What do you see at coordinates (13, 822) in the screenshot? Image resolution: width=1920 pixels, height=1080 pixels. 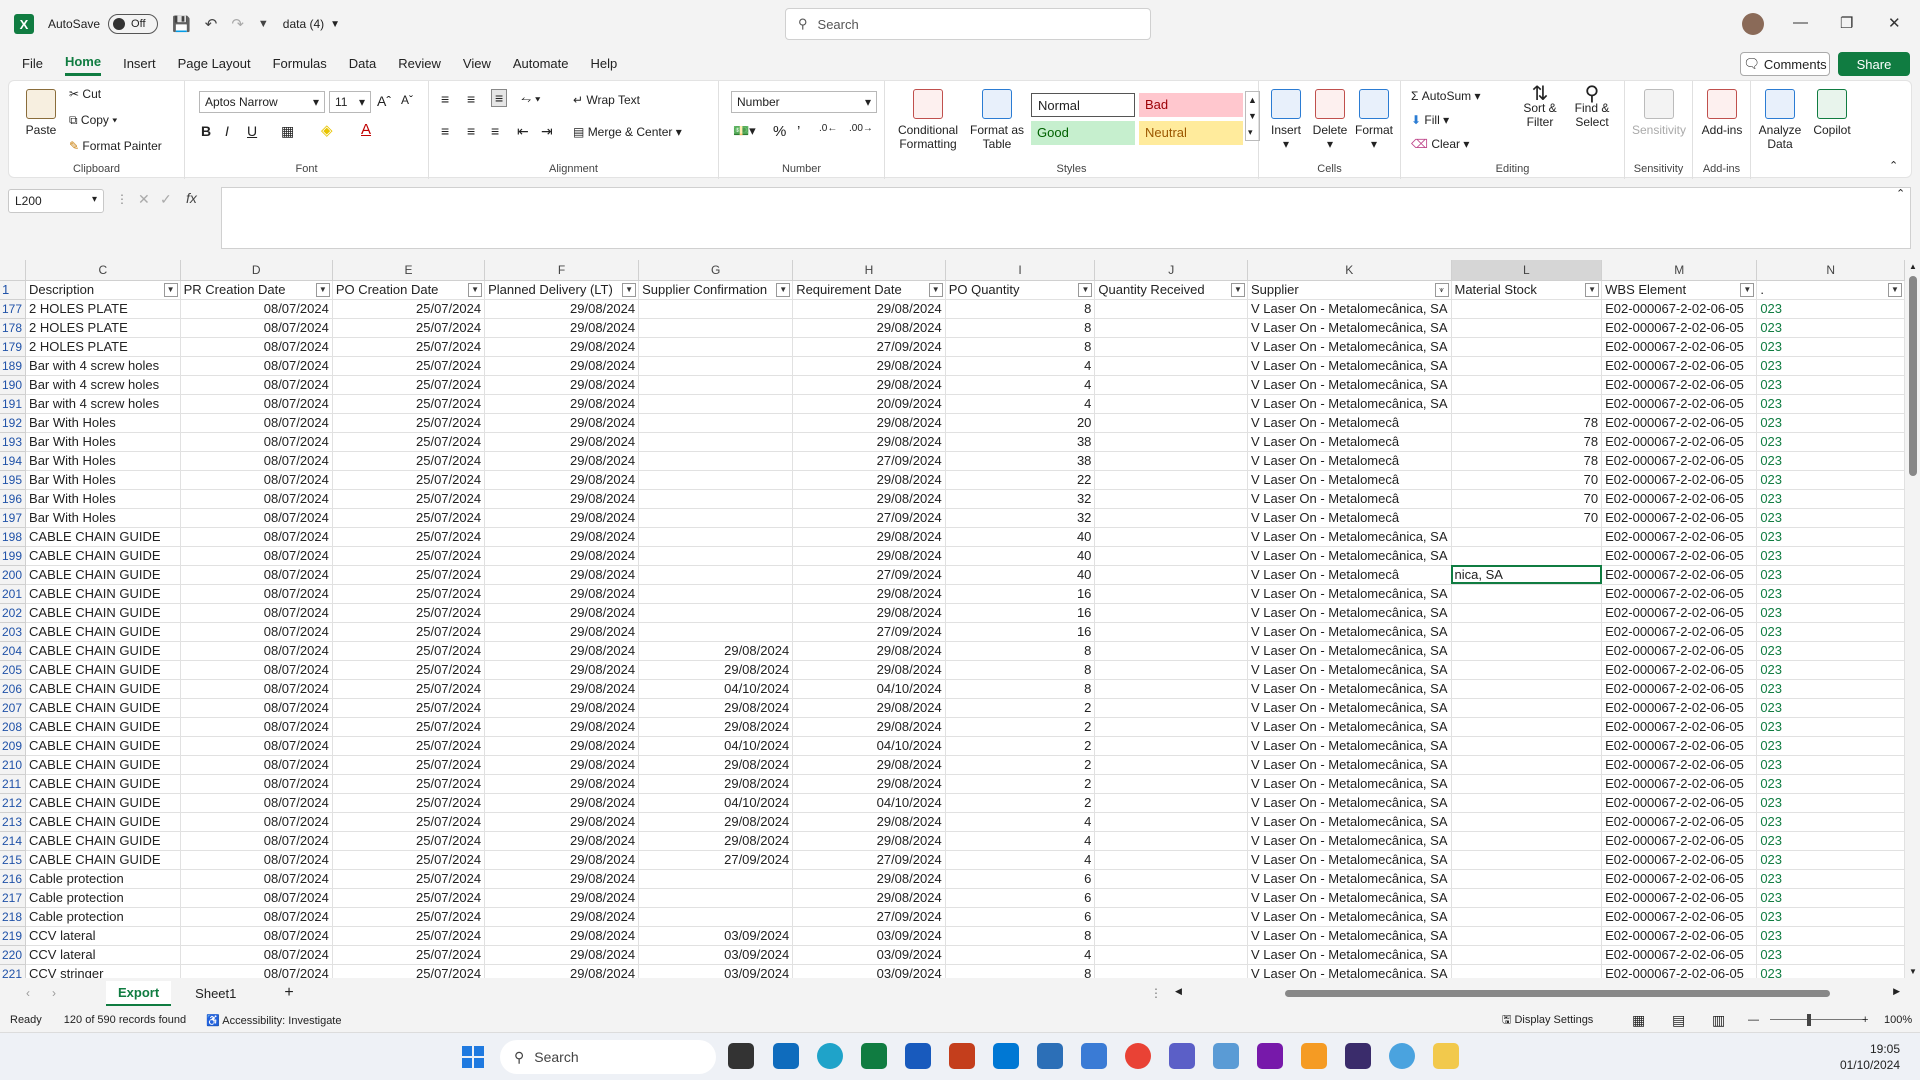 I see `row-header: 213` at bounding box center [13, 822].